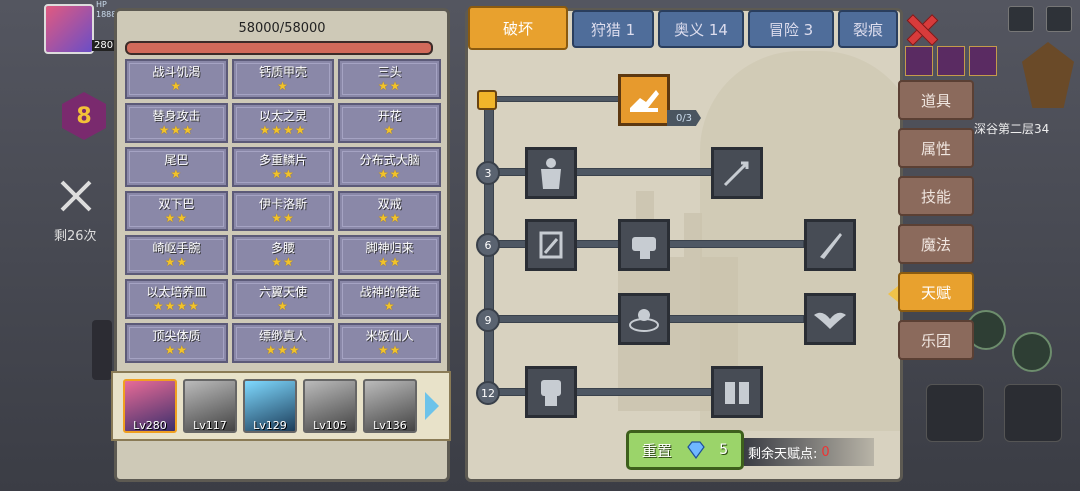 The height and width of the screenshot is (491, 1080). Describe the element at coordinates (176, 167) in the screenshot. I see `trait-cell: 尾巴 ★` at that location.